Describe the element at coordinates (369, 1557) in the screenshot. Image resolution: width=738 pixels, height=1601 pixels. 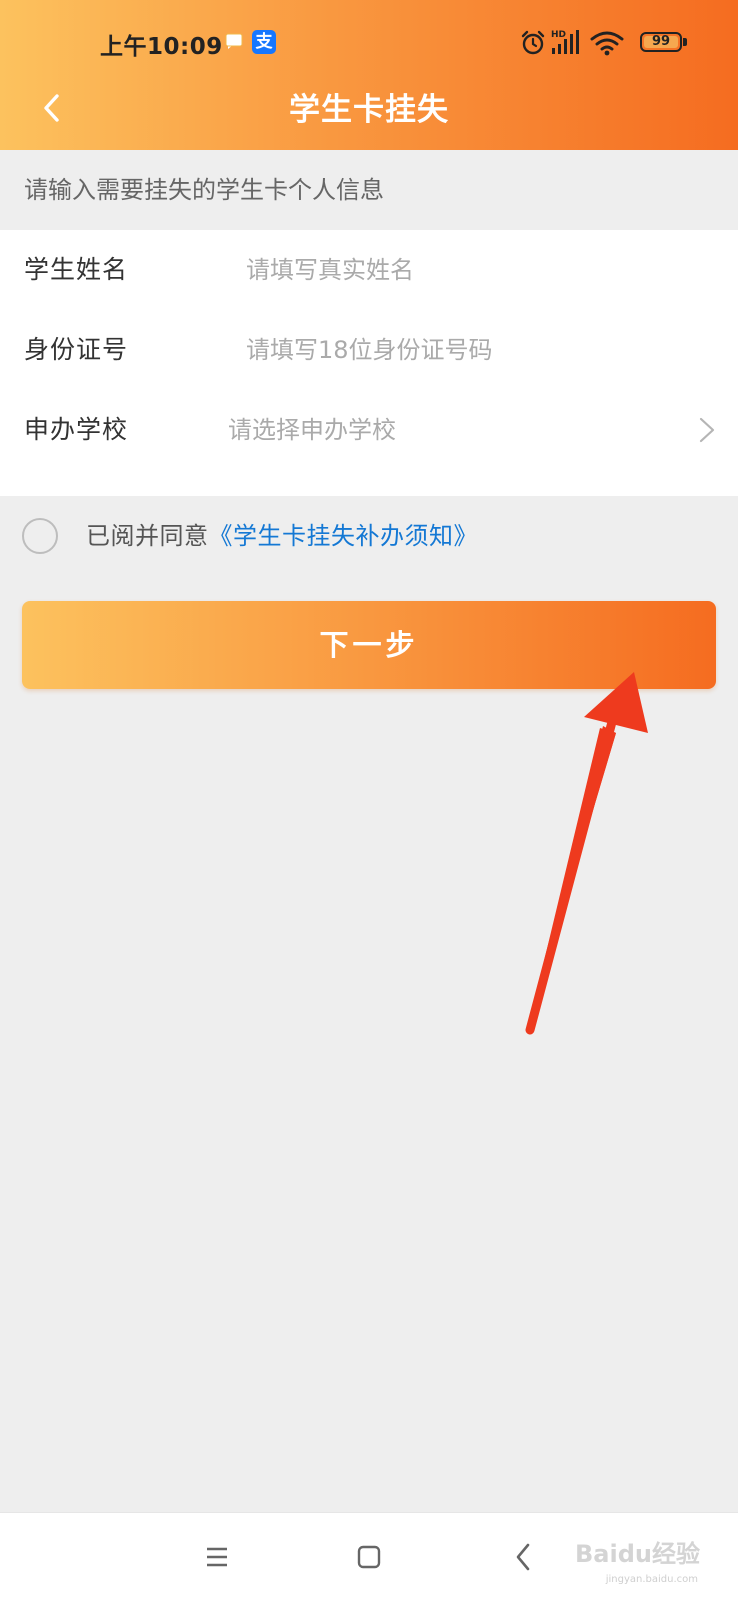
I see `home-icon` at that location.